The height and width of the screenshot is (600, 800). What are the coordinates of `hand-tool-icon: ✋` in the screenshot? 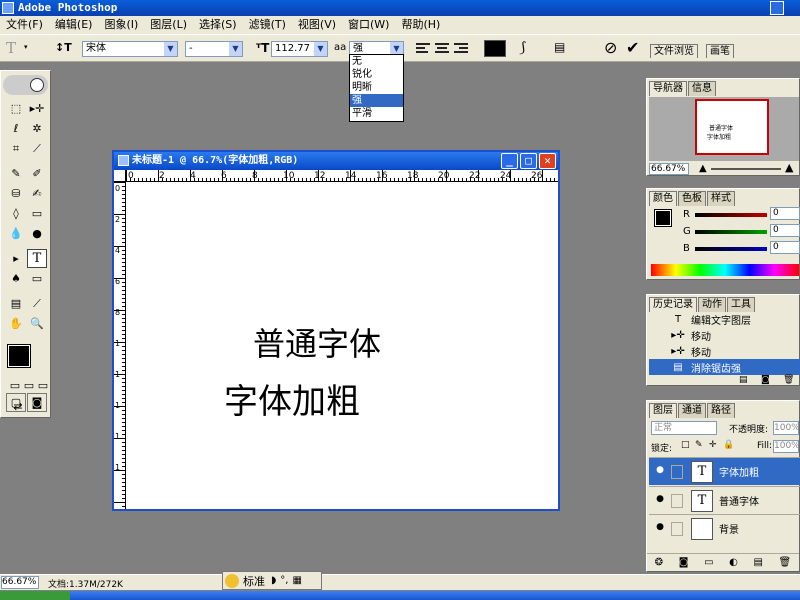 It's located at (16, 323).